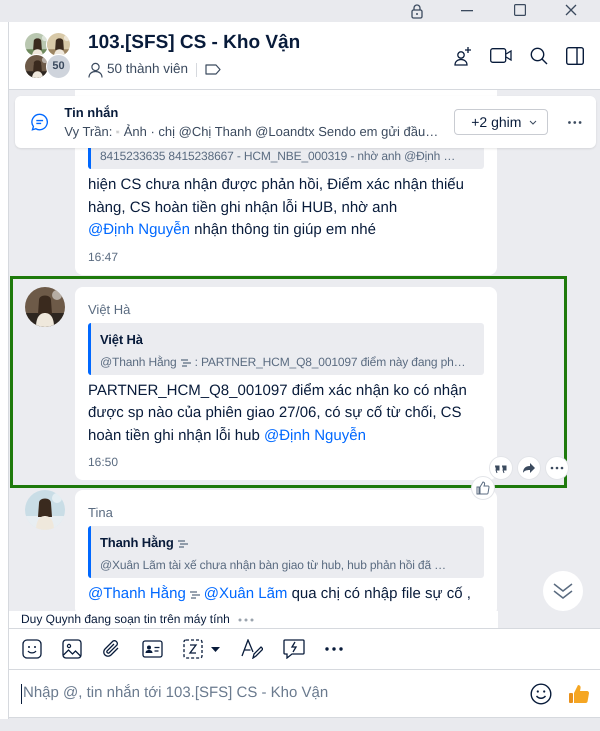  What do you see at coordinates (72, 649) in the screenshot?
I see `image-icon` at bounding box center [72, 649].